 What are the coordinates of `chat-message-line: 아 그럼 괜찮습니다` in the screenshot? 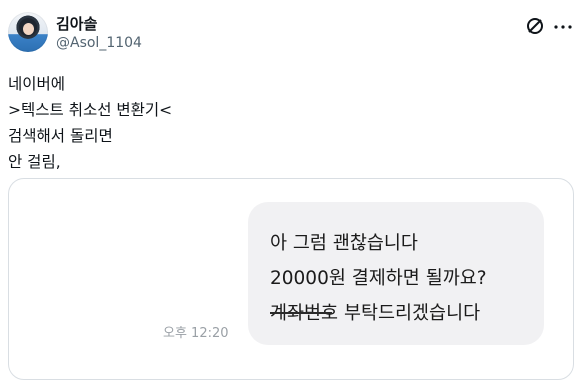 It's located at (344, 243).